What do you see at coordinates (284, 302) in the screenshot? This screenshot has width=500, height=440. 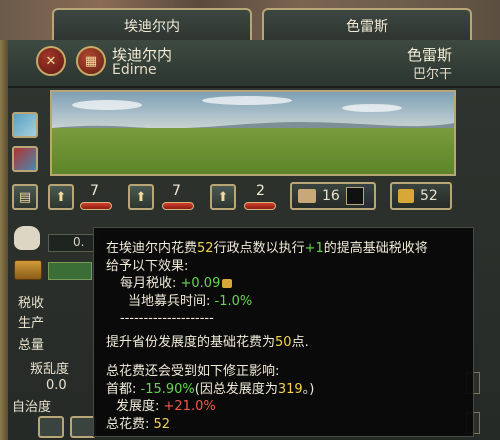 I see `recruit-time-effect: 当地募兵时间: -1.0%` at bounding box center [284, 302].